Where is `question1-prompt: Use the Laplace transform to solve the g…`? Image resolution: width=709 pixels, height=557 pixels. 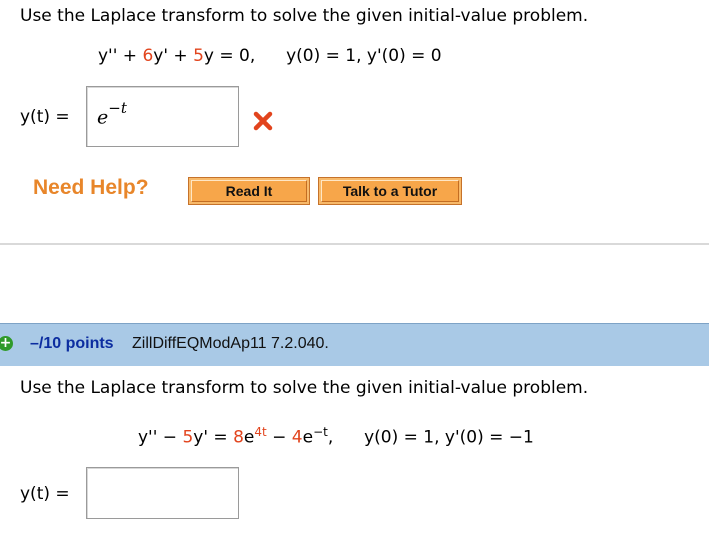 question1-prompt: Use the Laplace transform to solve the g… is located at coordinates (304, 16).